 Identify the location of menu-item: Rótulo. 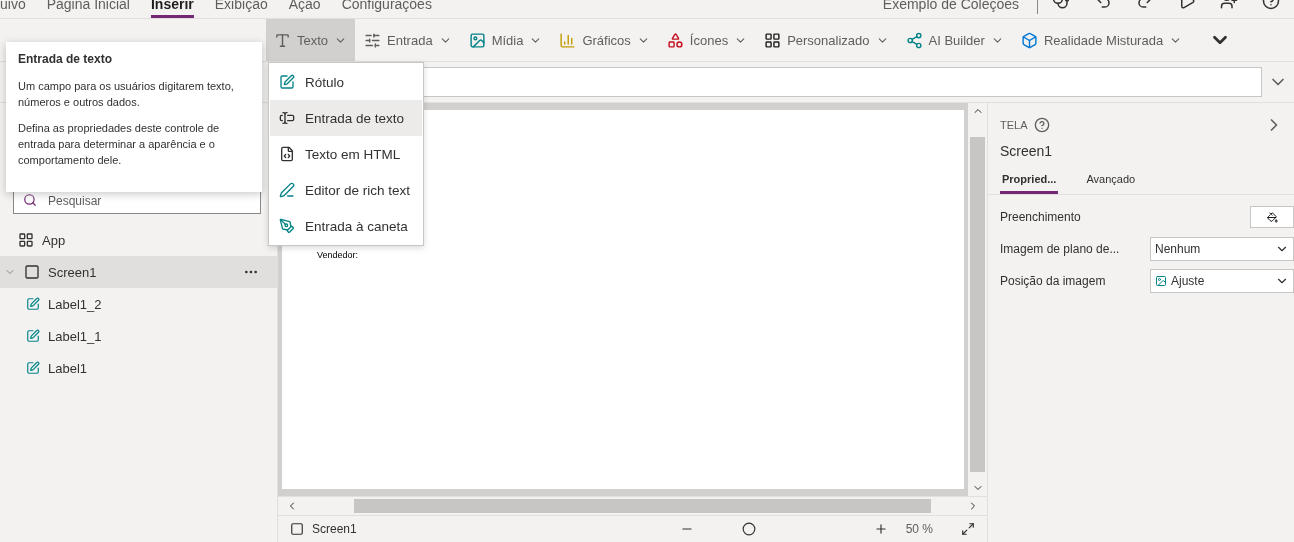
(346, 82).